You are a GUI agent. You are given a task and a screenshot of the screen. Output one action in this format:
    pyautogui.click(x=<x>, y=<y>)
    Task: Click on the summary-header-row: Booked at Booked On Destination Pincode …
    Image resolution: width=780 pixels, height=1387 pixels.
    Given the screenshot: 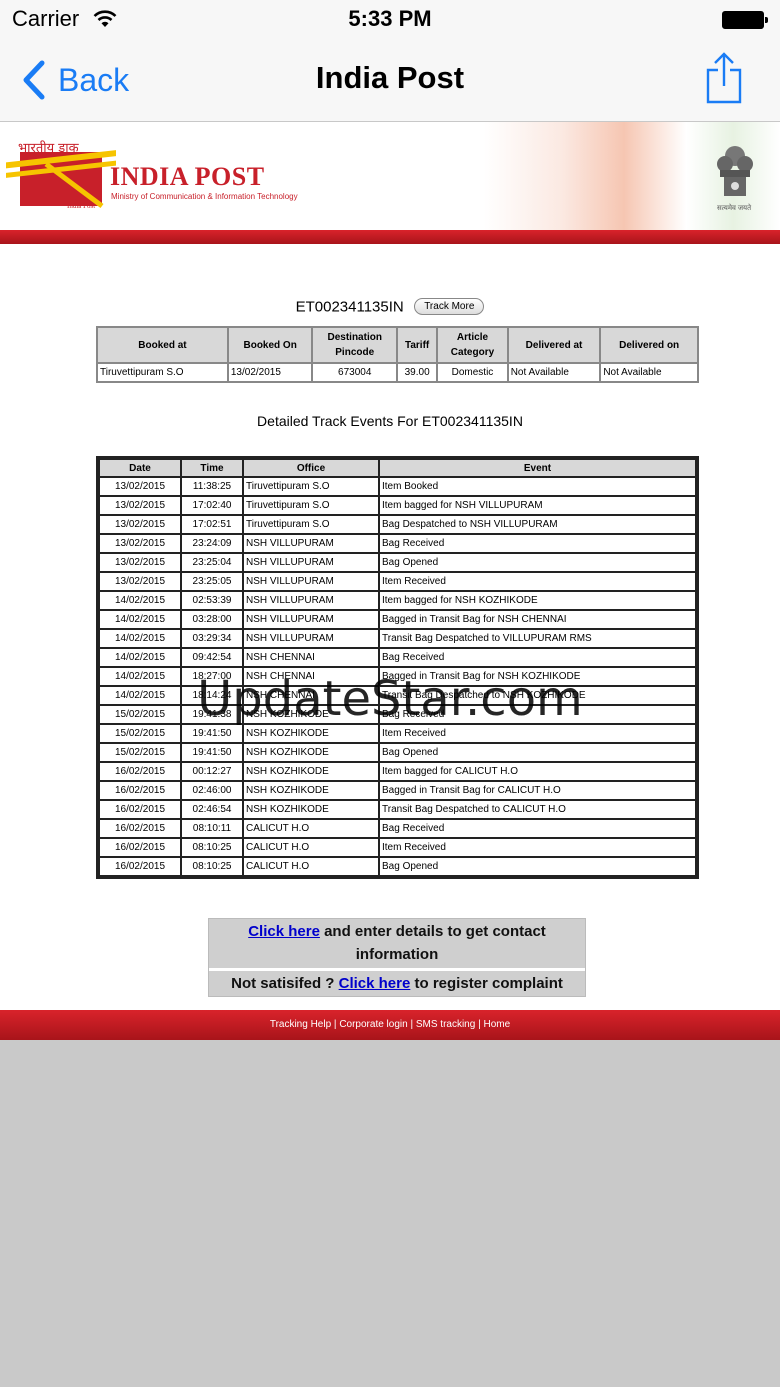 What is the action you would take?
    pyautogui.click(x=397, y=345)
    